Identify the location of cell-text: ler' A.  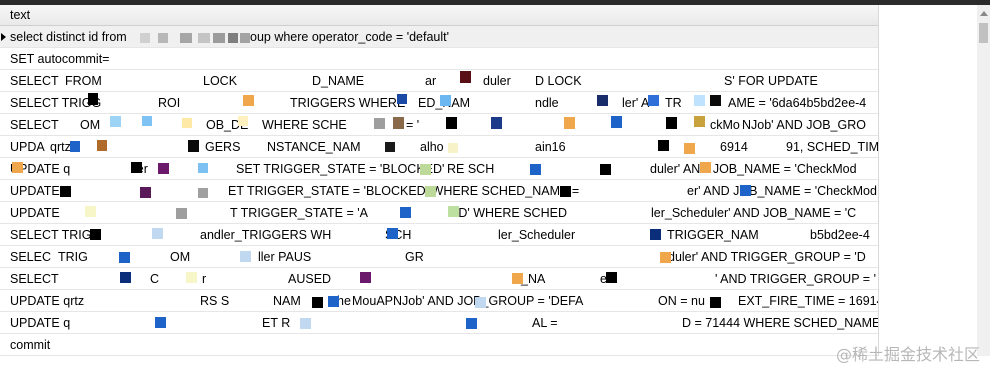
(636, 103).